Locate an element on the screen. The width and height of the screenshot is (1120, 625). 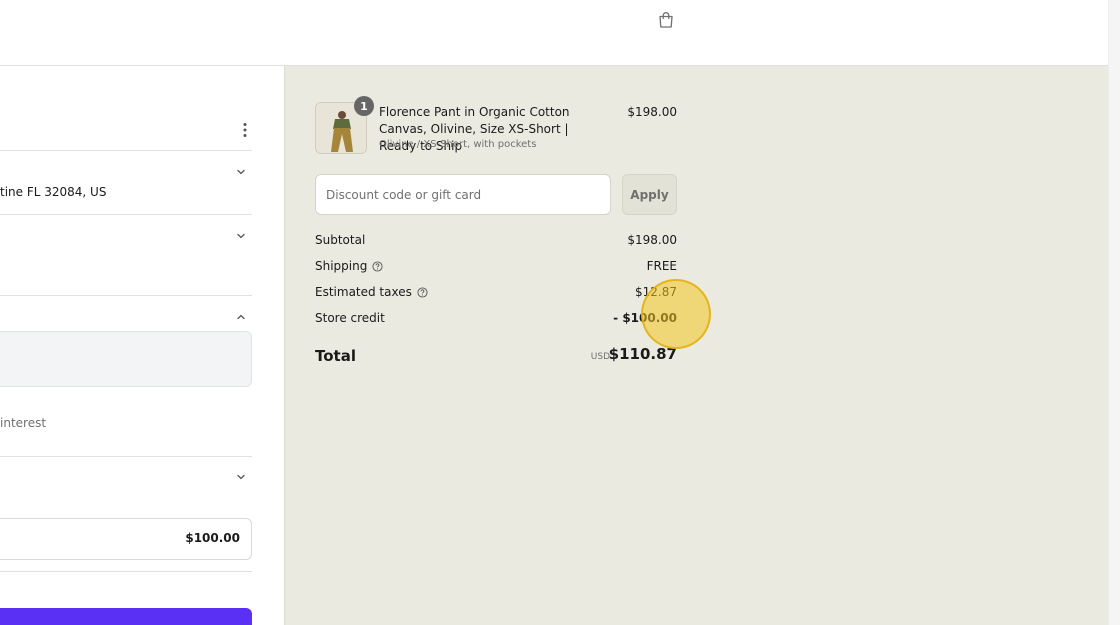
subtotal-value: $198.00 is located at coordinates (652, 240).